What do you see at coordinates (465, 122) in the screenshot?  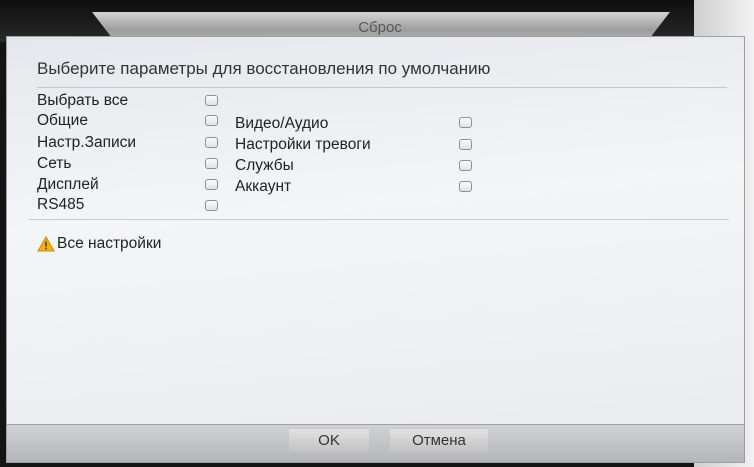 I see `checkbox-video-audio` at bounding box center [465, 122].